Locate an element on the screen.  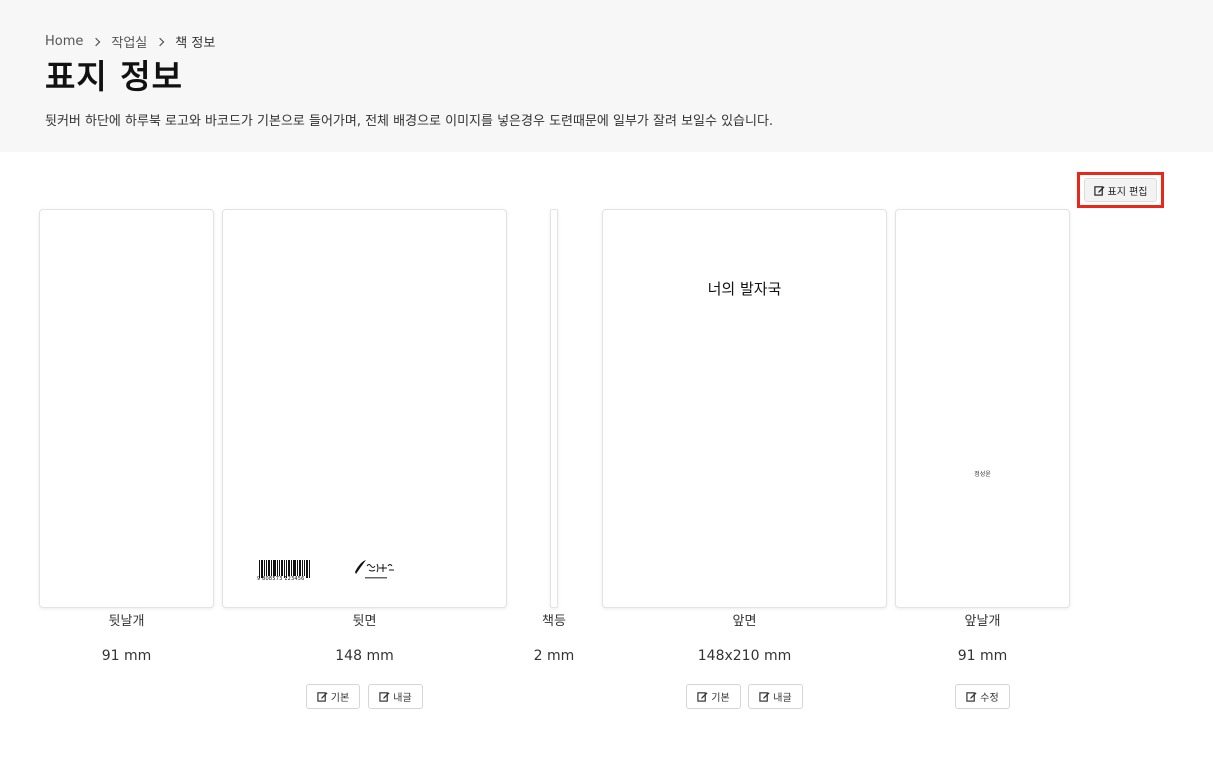
edit-cover-button: 표지 편집 is located at coordinates (1120, 190).